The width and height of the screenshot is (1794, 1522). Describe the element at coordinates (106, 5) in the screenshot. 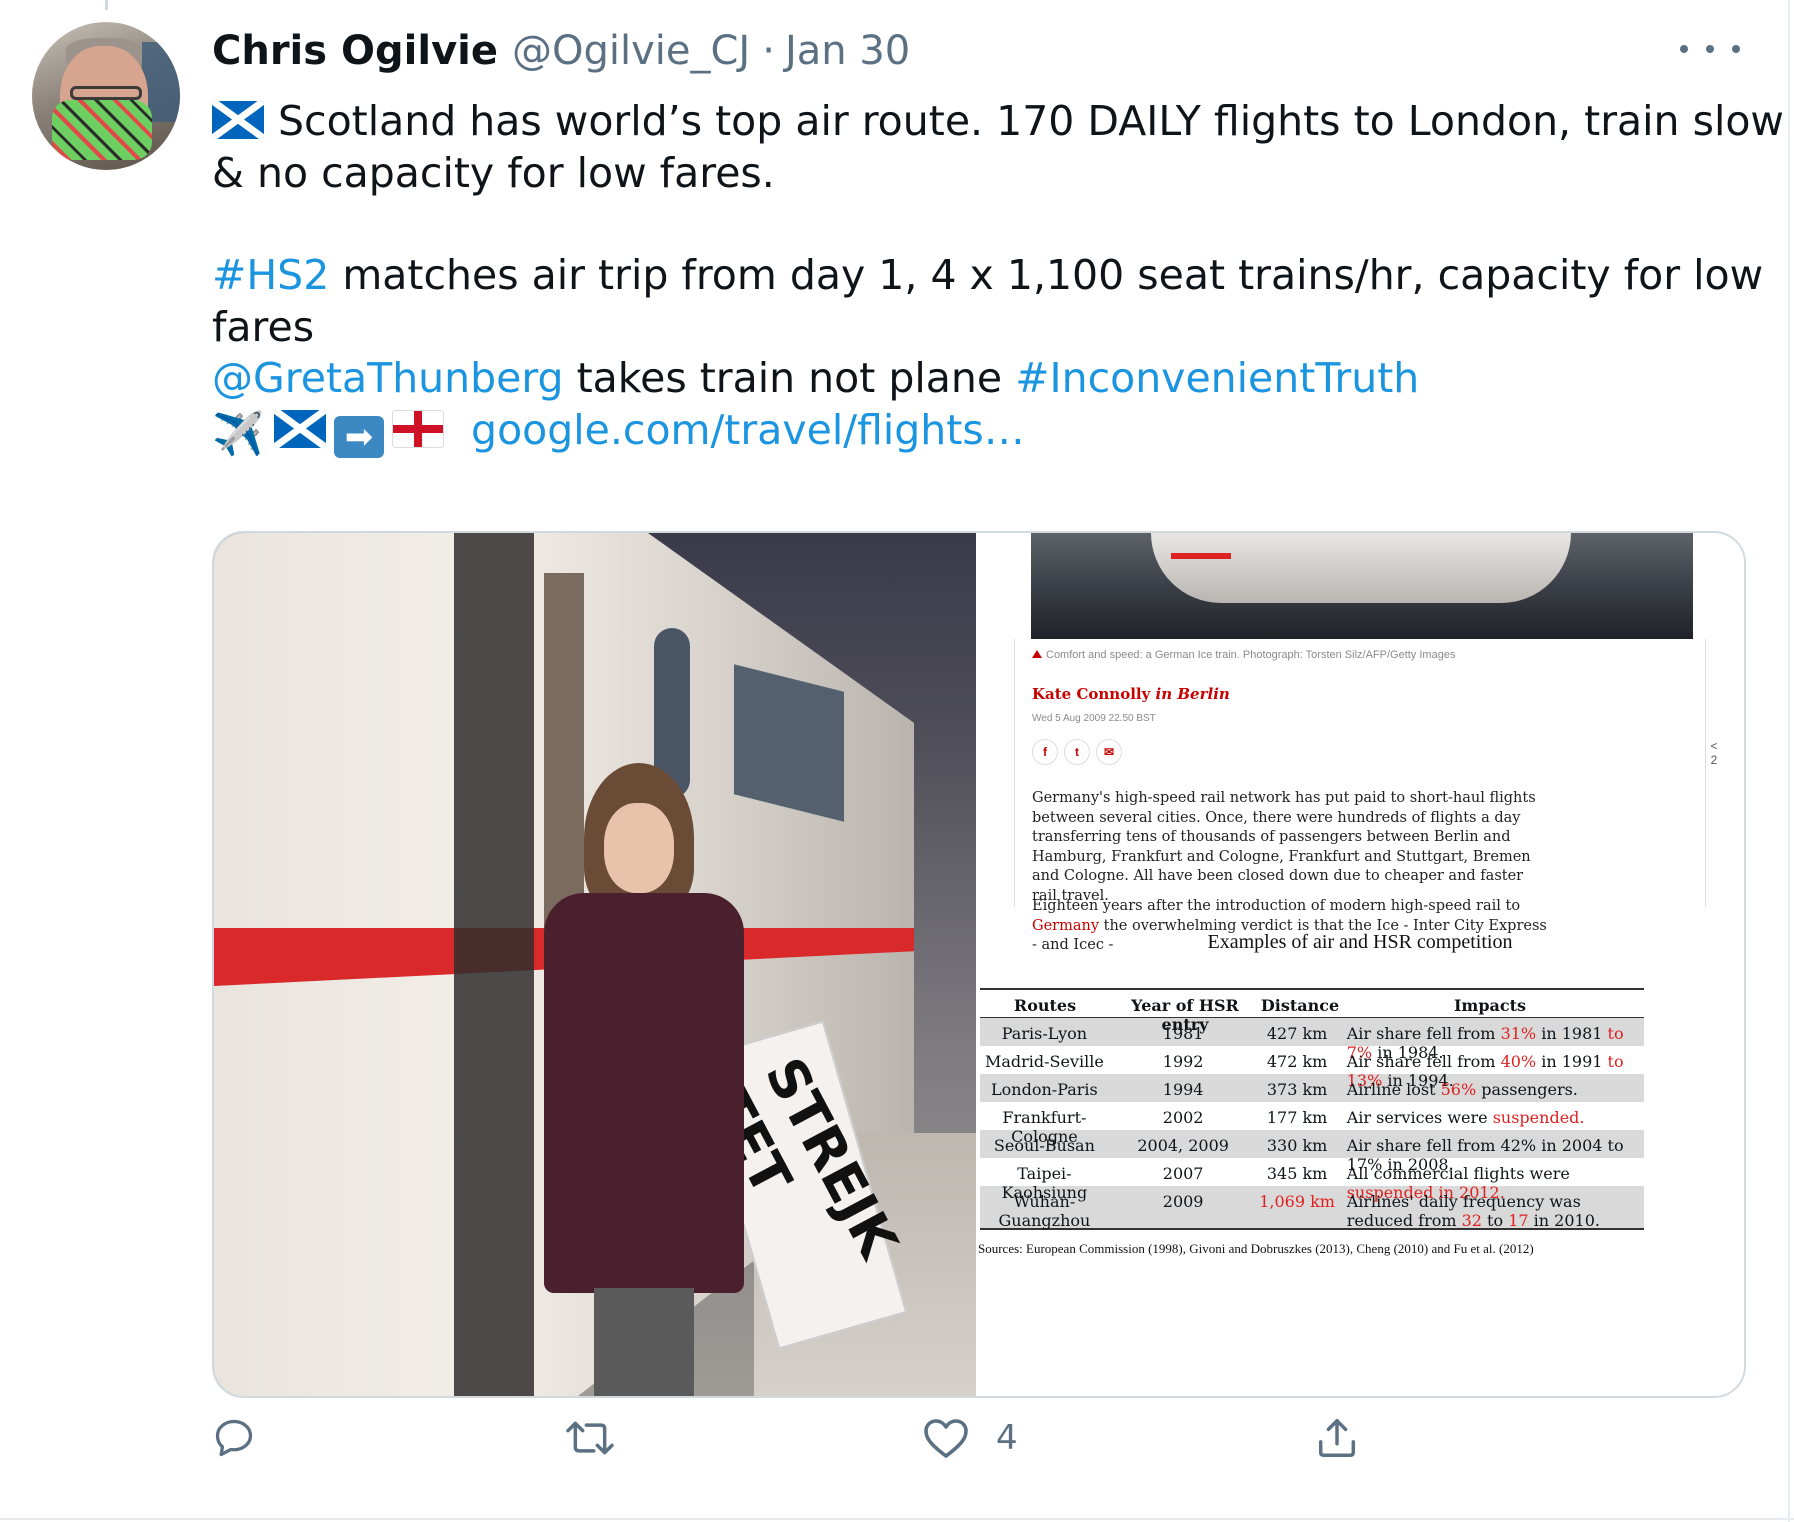

I see `thread-line` at that location.